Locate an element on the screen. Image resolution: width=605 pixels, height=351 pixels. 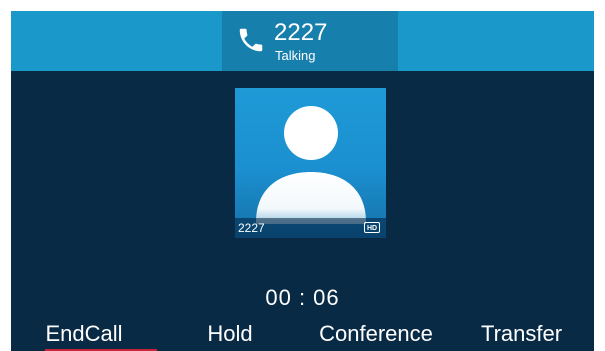
hold-button: Hold is located at coordinates (230, 334).